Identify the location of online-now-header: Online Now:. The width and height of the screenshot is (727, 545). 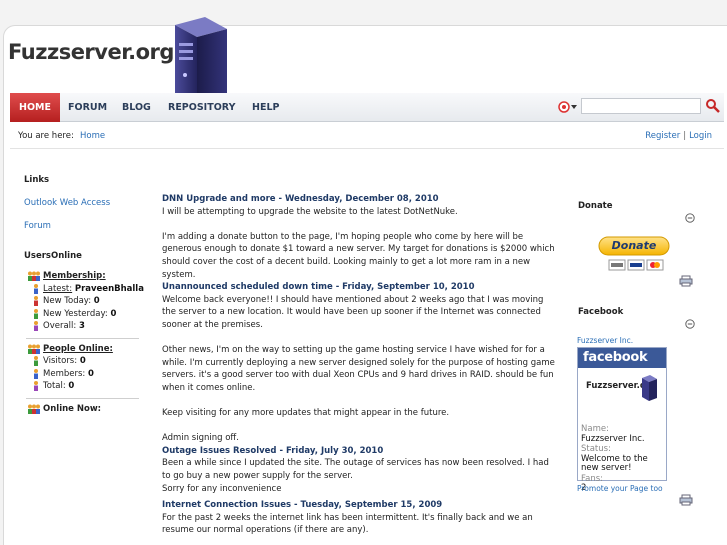
(84, 409).